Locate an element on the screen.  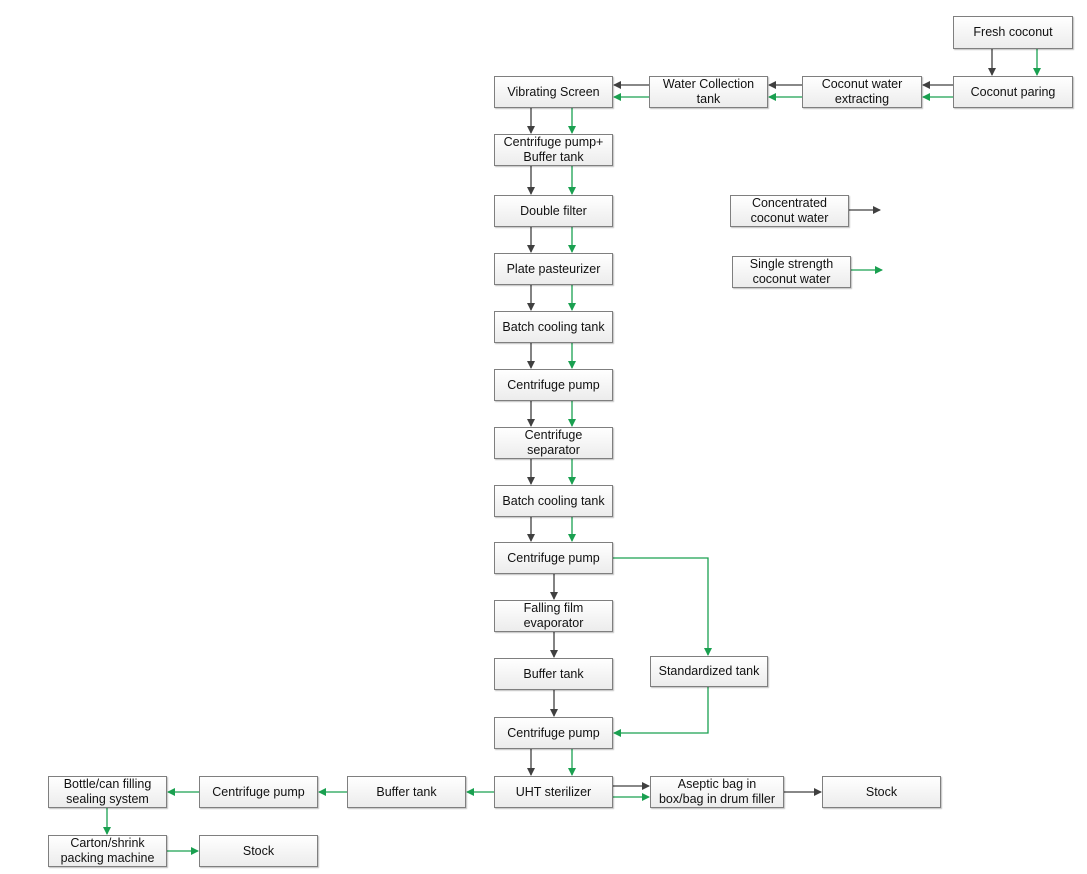
node-coconut-water-extracting: Coconut water extracting is located at coordinates (862, 92).